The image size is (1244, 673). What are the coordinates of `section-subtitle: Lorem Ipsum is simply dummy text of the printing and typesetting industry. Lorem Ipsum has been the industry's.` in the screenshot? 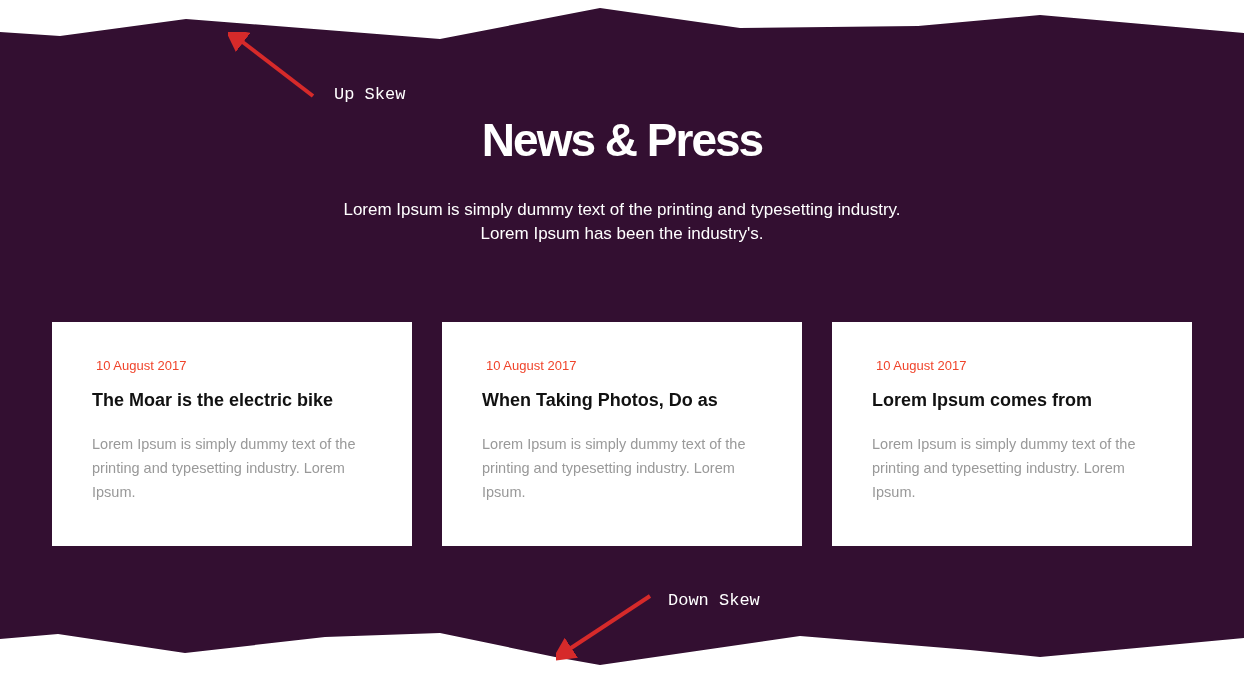 It's located at (622, 222).